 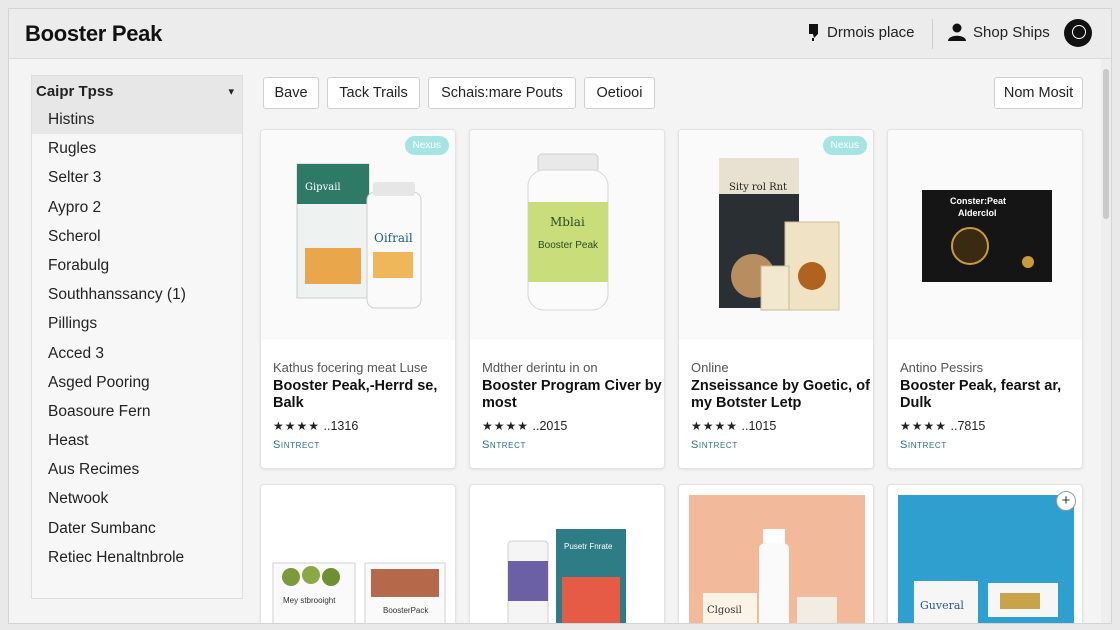 What do you see at coordinates (137, 469) in the screenshot?
I see `sidebar-item: Aus Recimes` at bounding box center [137, 469].